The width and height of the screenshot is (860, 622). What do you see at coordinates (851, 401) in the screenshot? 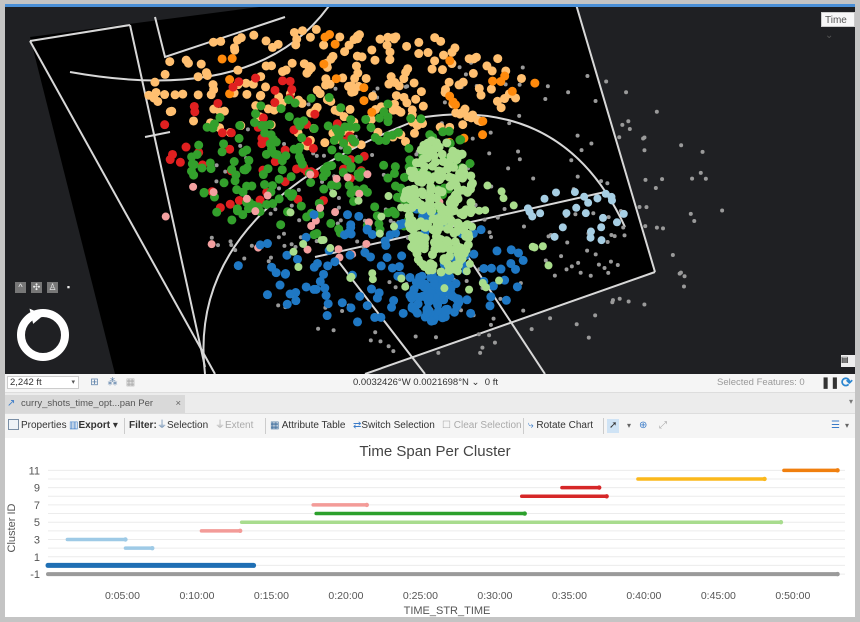
I see `tab-menu-chevron-icon: ▾` at bounding box center [851, 401].